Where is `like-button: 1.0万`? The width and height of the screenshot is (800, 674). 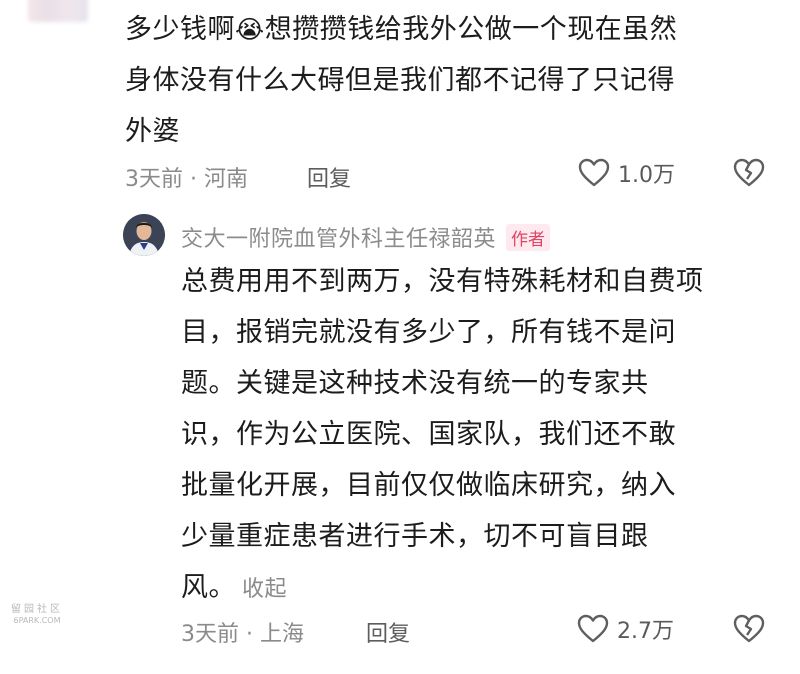
like-button: 1.0万 is located at coordinates (626, 173).